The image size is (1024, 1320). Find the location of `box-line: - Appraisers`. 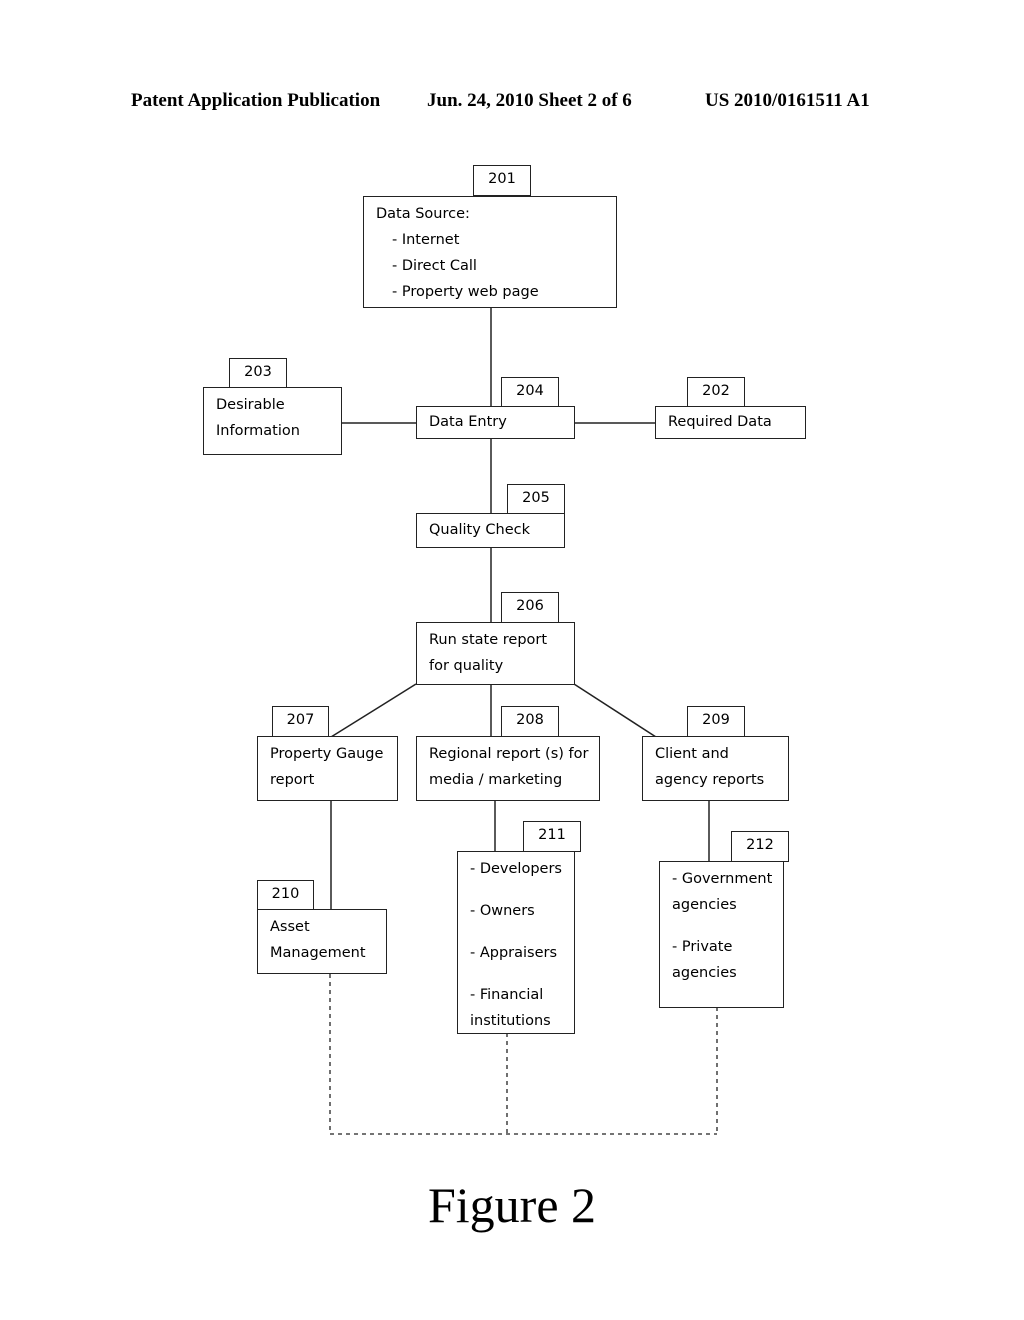

box-line: - Appraisers is located at coordinates (514, 953).